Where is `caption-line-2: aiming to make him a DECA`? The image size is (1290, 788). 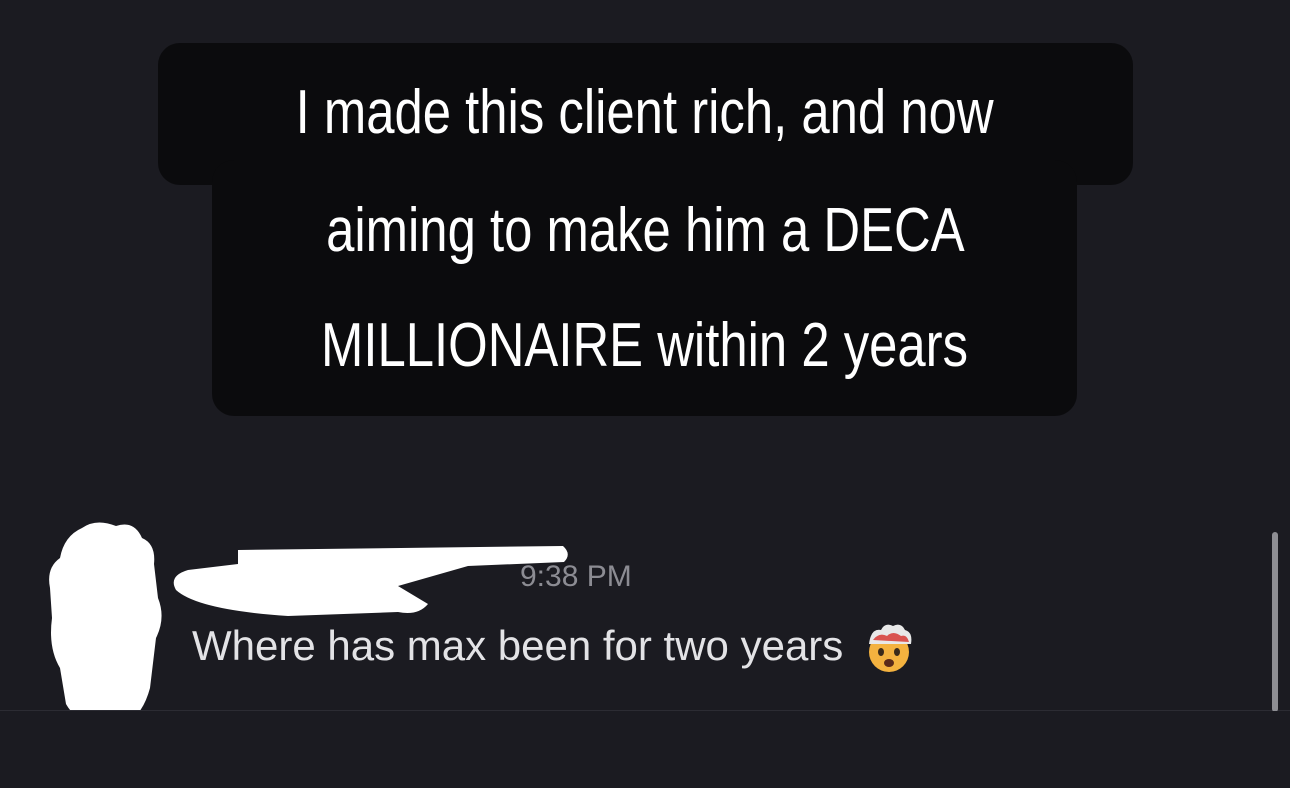 caption-line-2: aiming to make him a DECA is located at coordinates (645, 230).